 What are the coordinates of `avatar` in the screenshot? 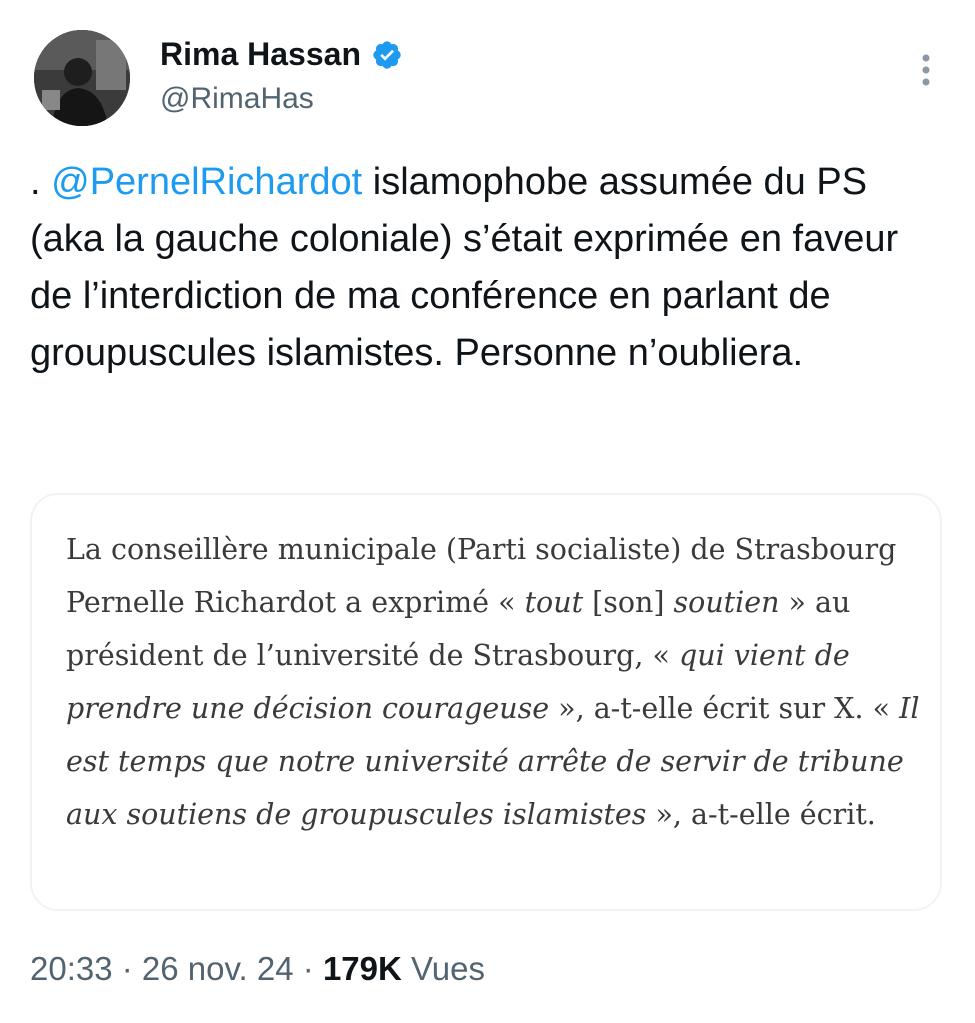 It's located at (82, 78).